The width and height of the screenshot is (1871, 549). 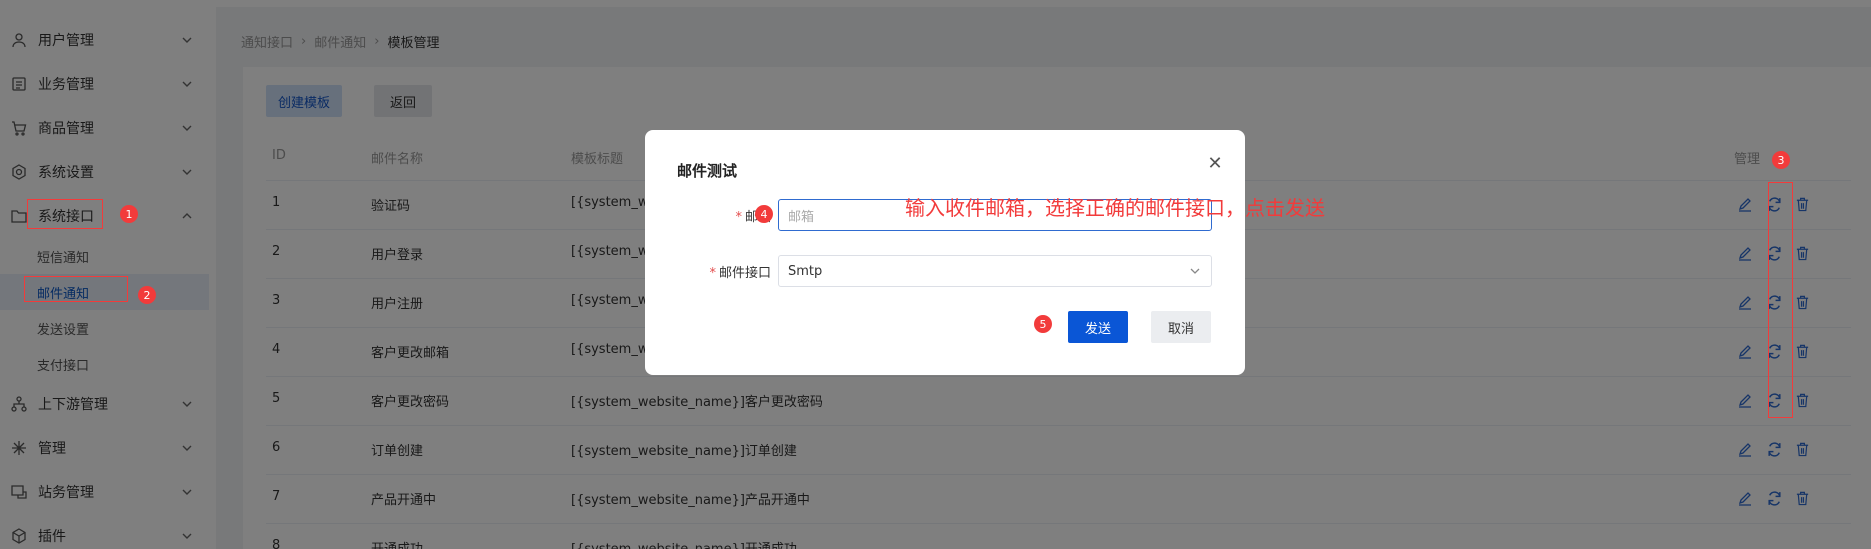 I want to click on annotation-box-email-notice, so click(x=76, y=289).